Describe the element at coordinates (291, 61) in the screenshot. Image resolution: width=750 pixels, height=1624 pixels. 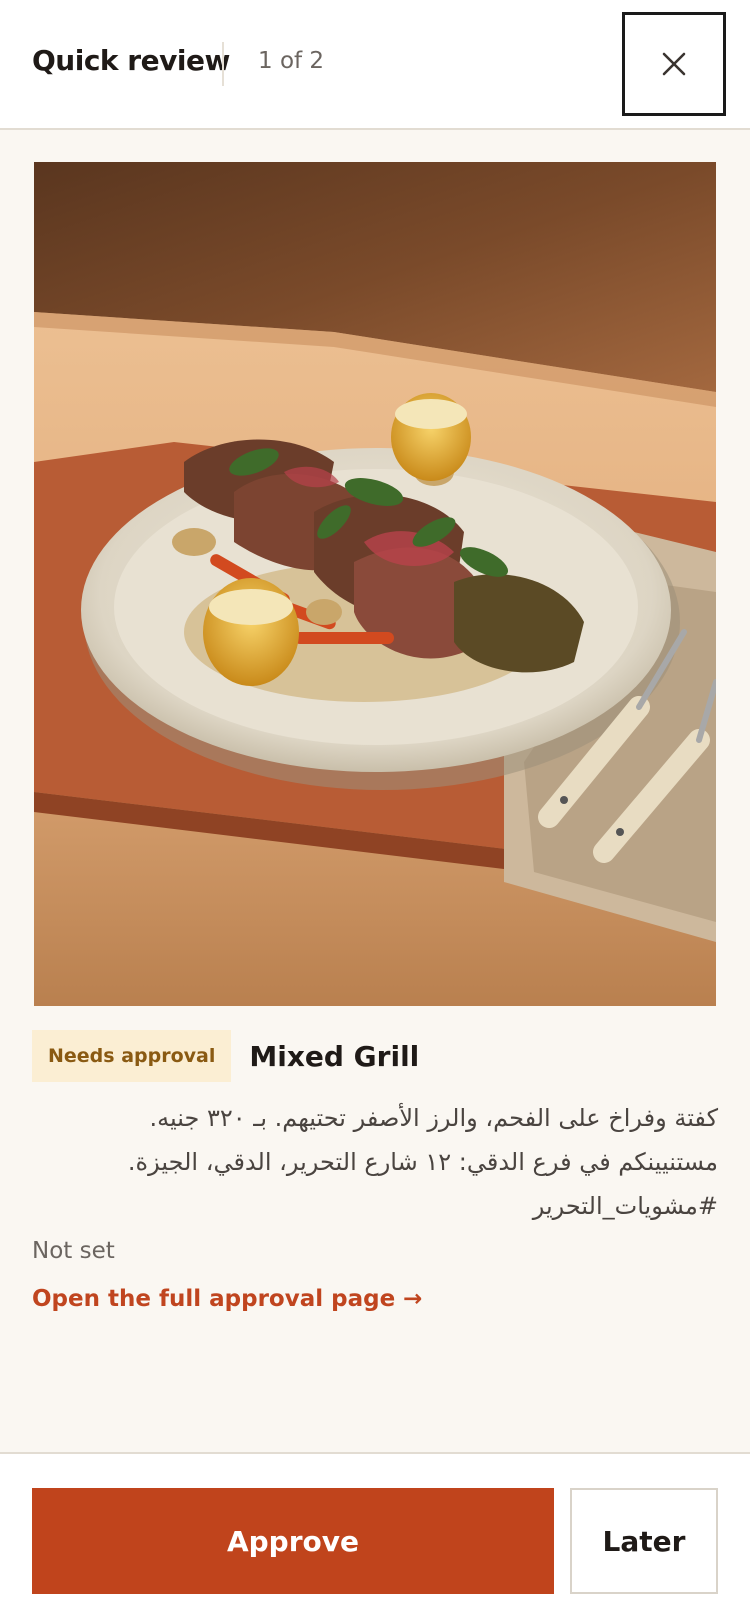
I see `review-counter: 1 of 2` at that location.